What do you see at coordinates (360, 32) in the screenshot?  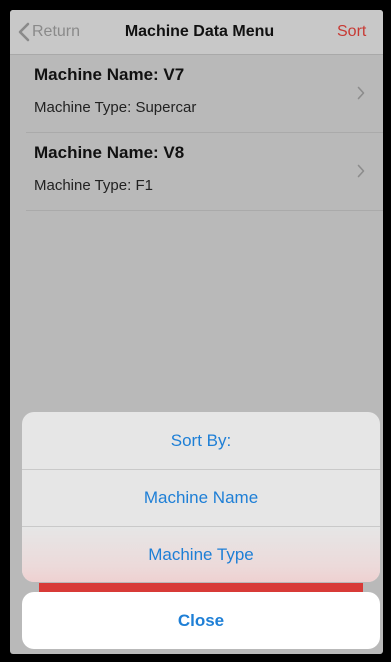 I see `sort-button: Sort` at bounding box center [360, 32].